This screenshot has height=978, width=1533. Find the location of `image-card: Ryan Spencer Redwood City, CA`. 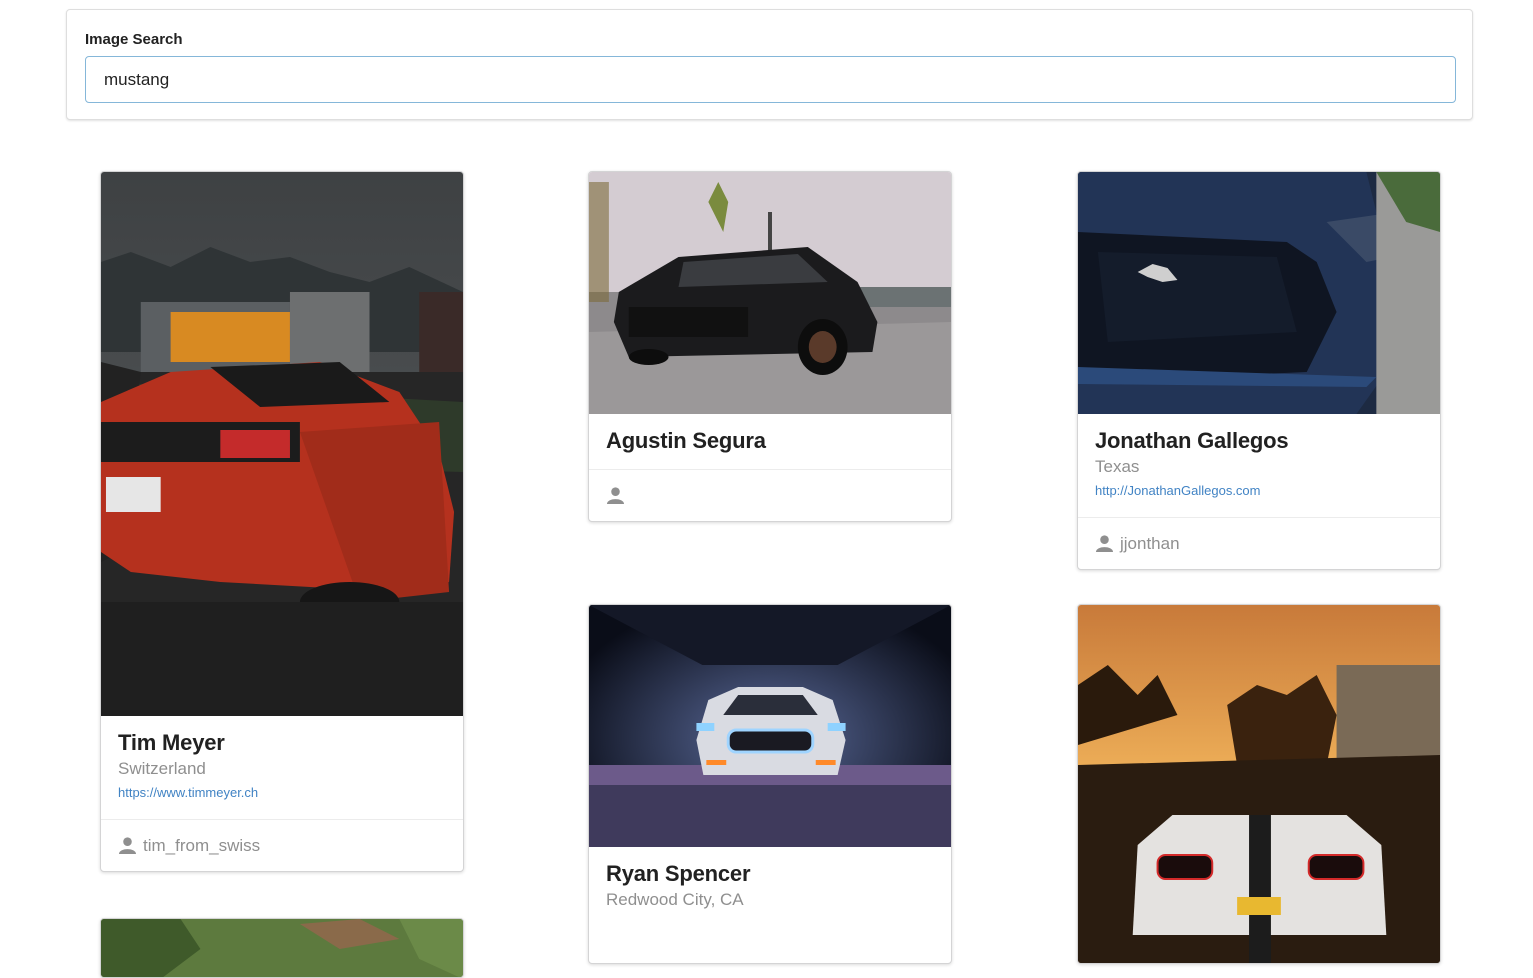

image-card: Ryan Spencer Redwood City, CA is located at coordinates (770, 784).